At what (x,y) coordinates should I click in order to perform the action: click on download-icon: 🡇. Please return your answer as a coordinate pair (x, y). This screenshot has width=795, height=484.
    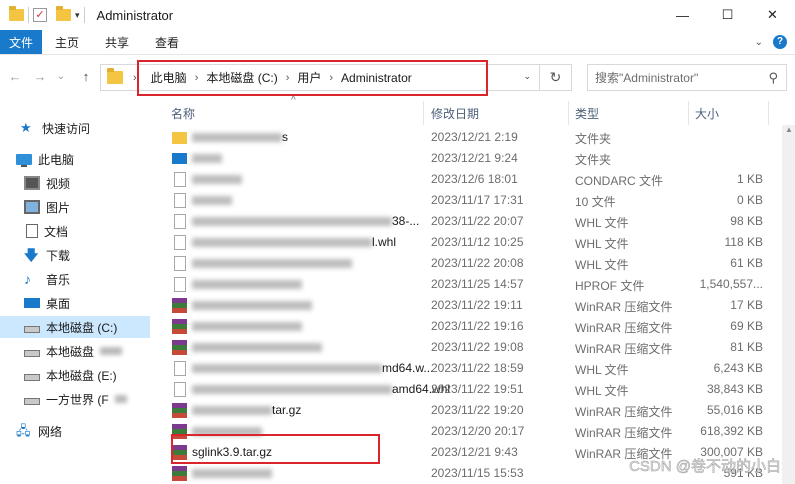
    Looking at the image, I should click on (31, 255).